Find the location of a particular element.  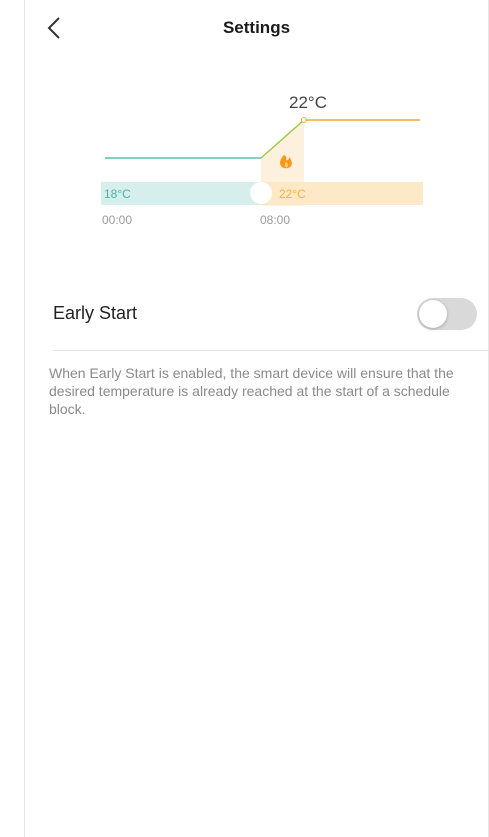

nav-bar: Settings is located at coordinates (256, 28).